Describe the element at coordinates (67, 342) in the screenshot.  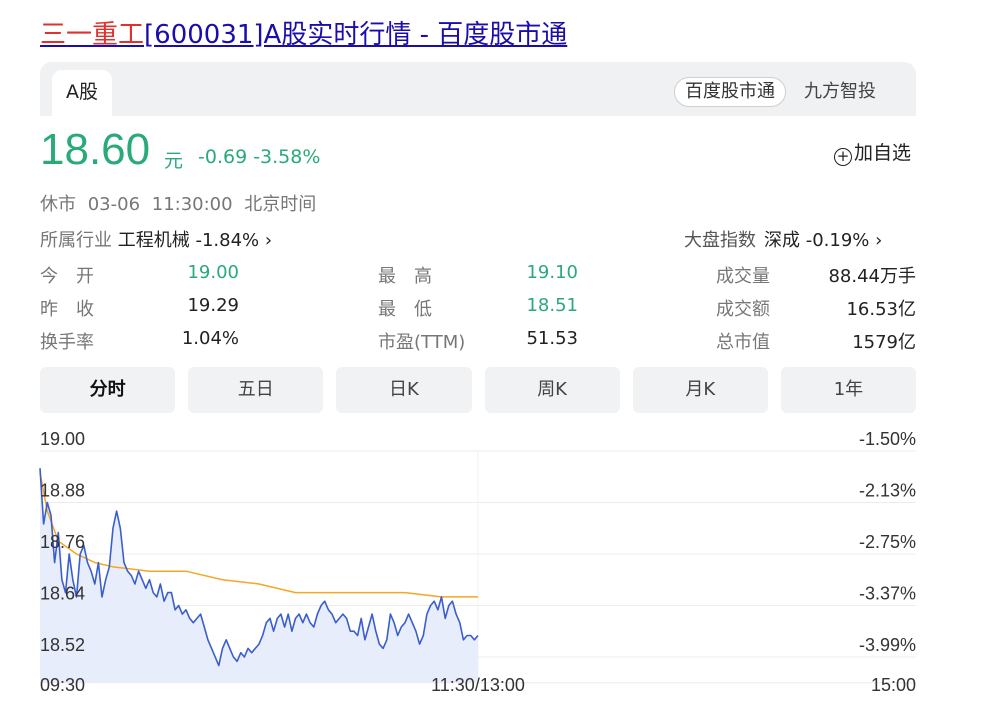
I see `stat-label: 换手率` at that location.